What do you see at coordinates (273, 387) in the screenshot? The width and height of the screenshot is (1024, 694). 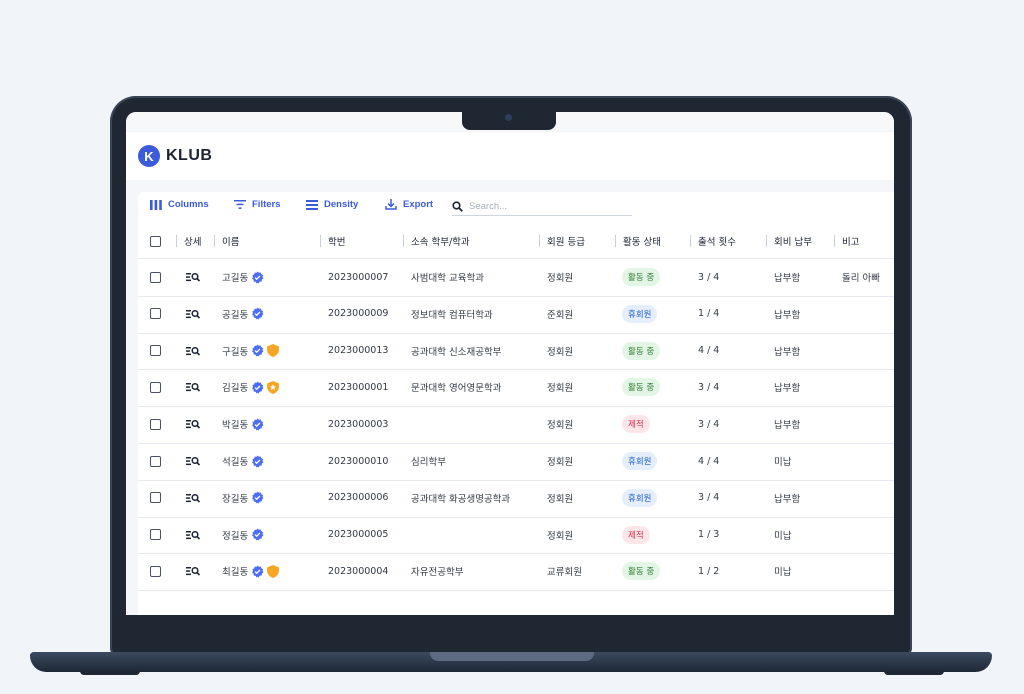 I see `star-shield-icon` at bounding box center [273, 387].